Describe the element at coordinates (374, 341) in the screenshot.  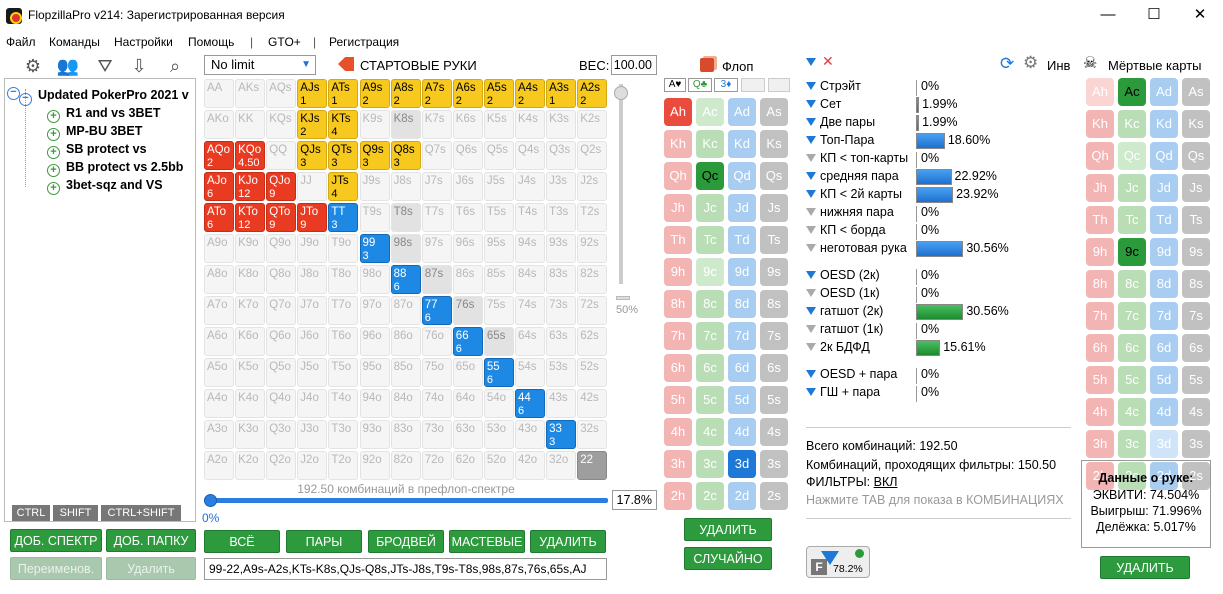
I see `hand-cell: 96o` at that location.